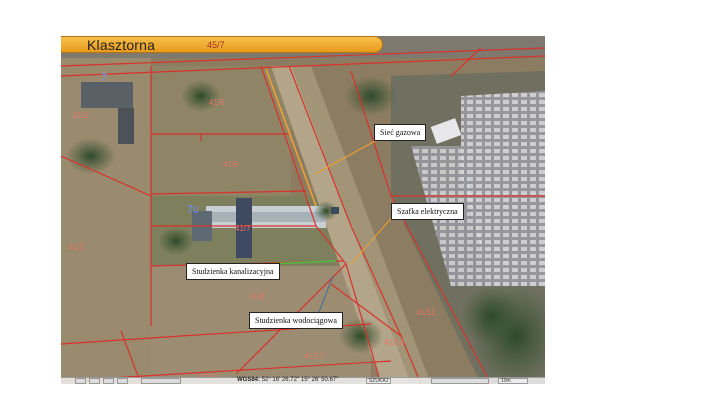 The width and height of the screenshot is (720, 420). Describe the element at coordinates (249, 380) in the screenshot. I see `coords-label: WGS84:` at that location.